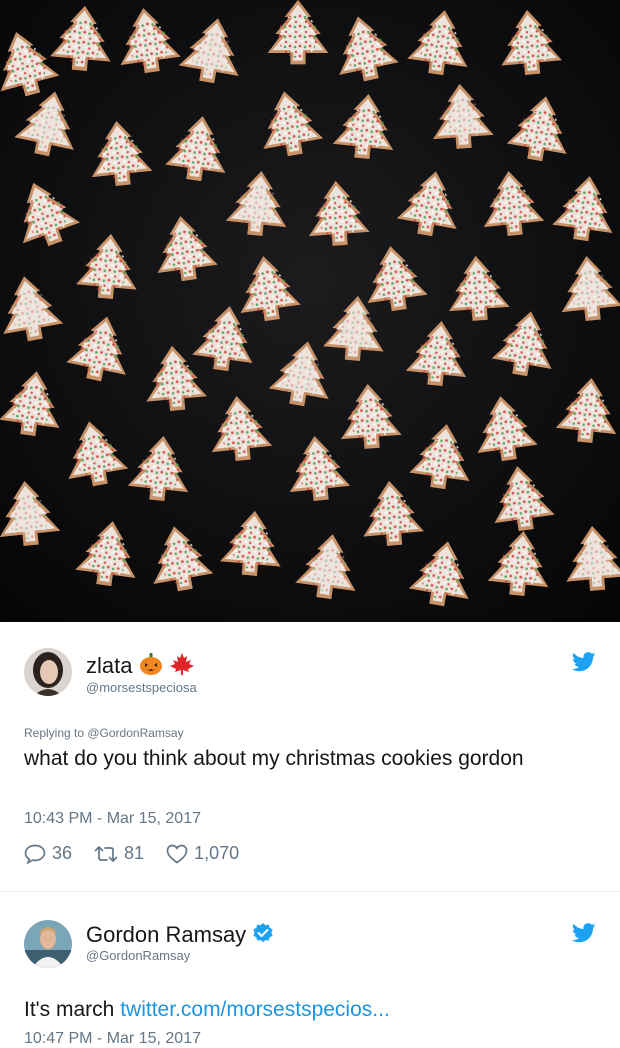  Describe the element at coordinates (112, 1039) in the screenshot. I see `timestamp: 10:47 PM - Mar 15, 2017` at that location.